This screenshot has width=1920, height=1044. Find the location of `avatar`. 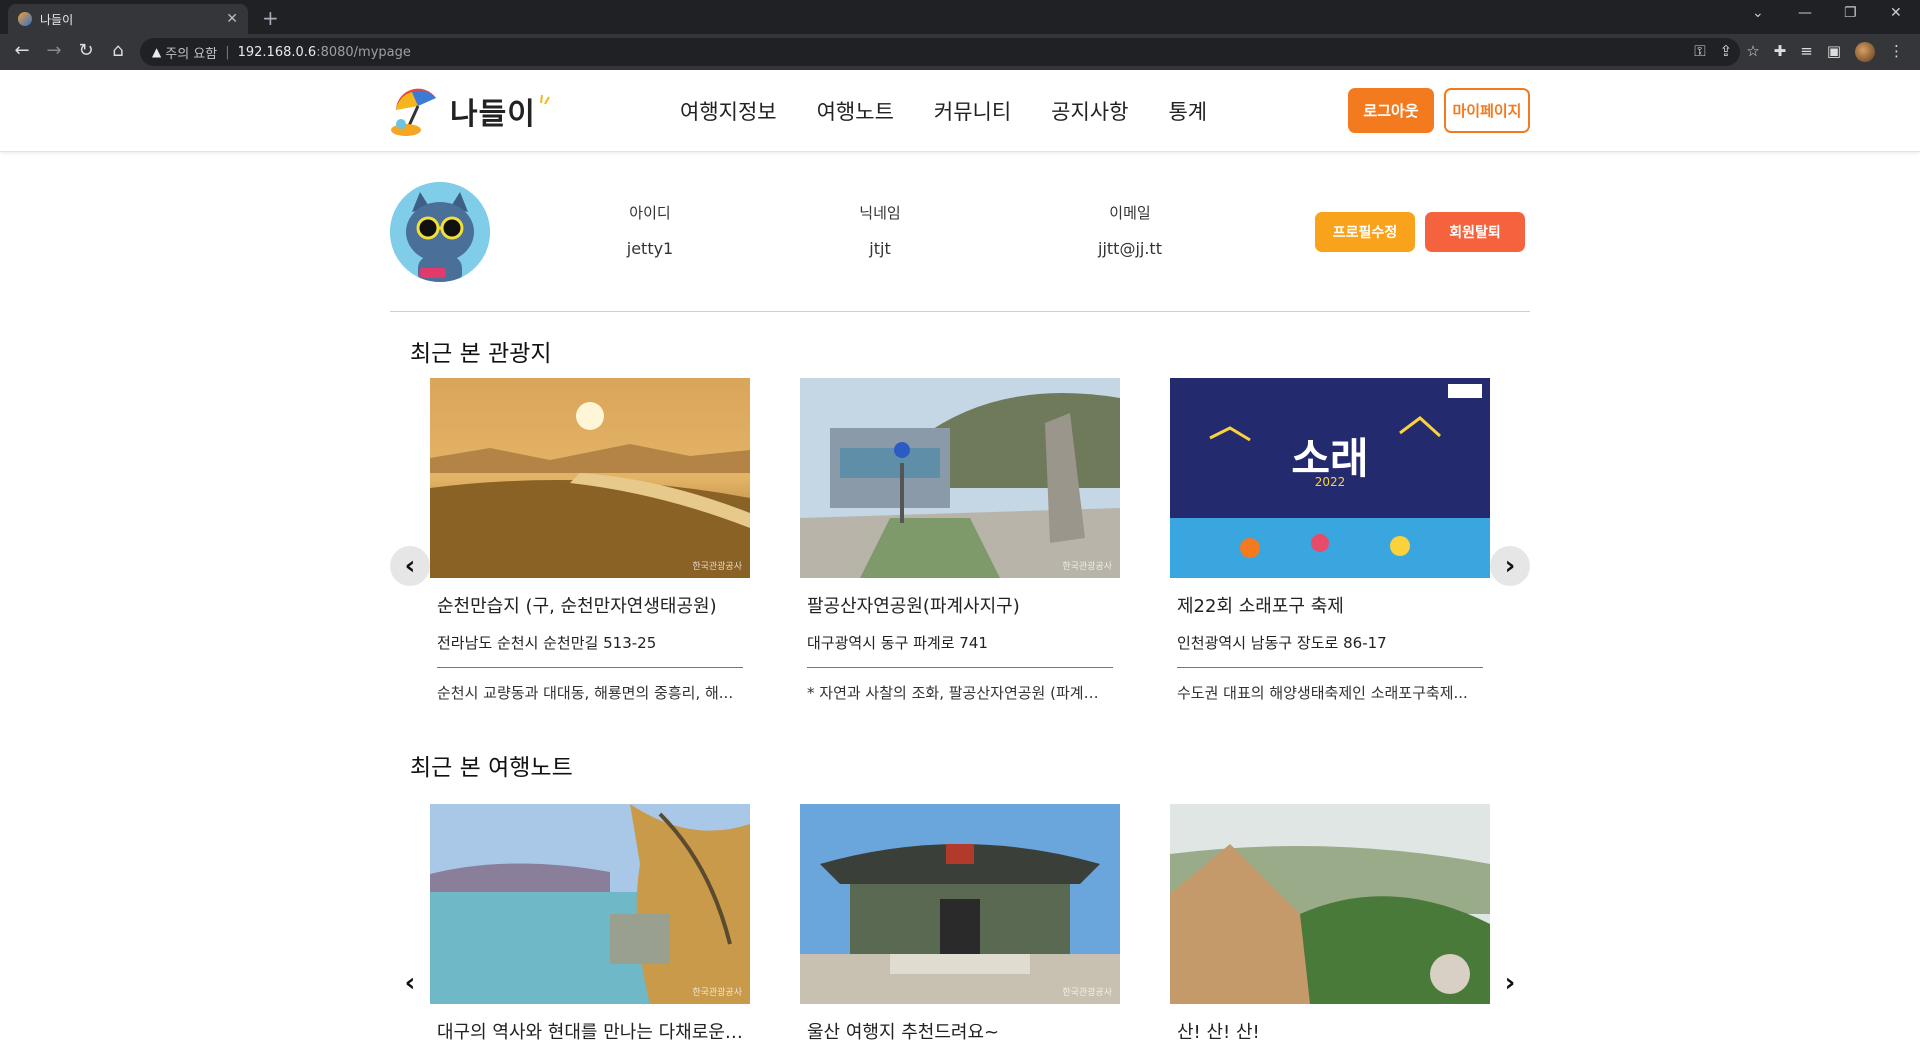

avatar is located at coordinates (440, 232).